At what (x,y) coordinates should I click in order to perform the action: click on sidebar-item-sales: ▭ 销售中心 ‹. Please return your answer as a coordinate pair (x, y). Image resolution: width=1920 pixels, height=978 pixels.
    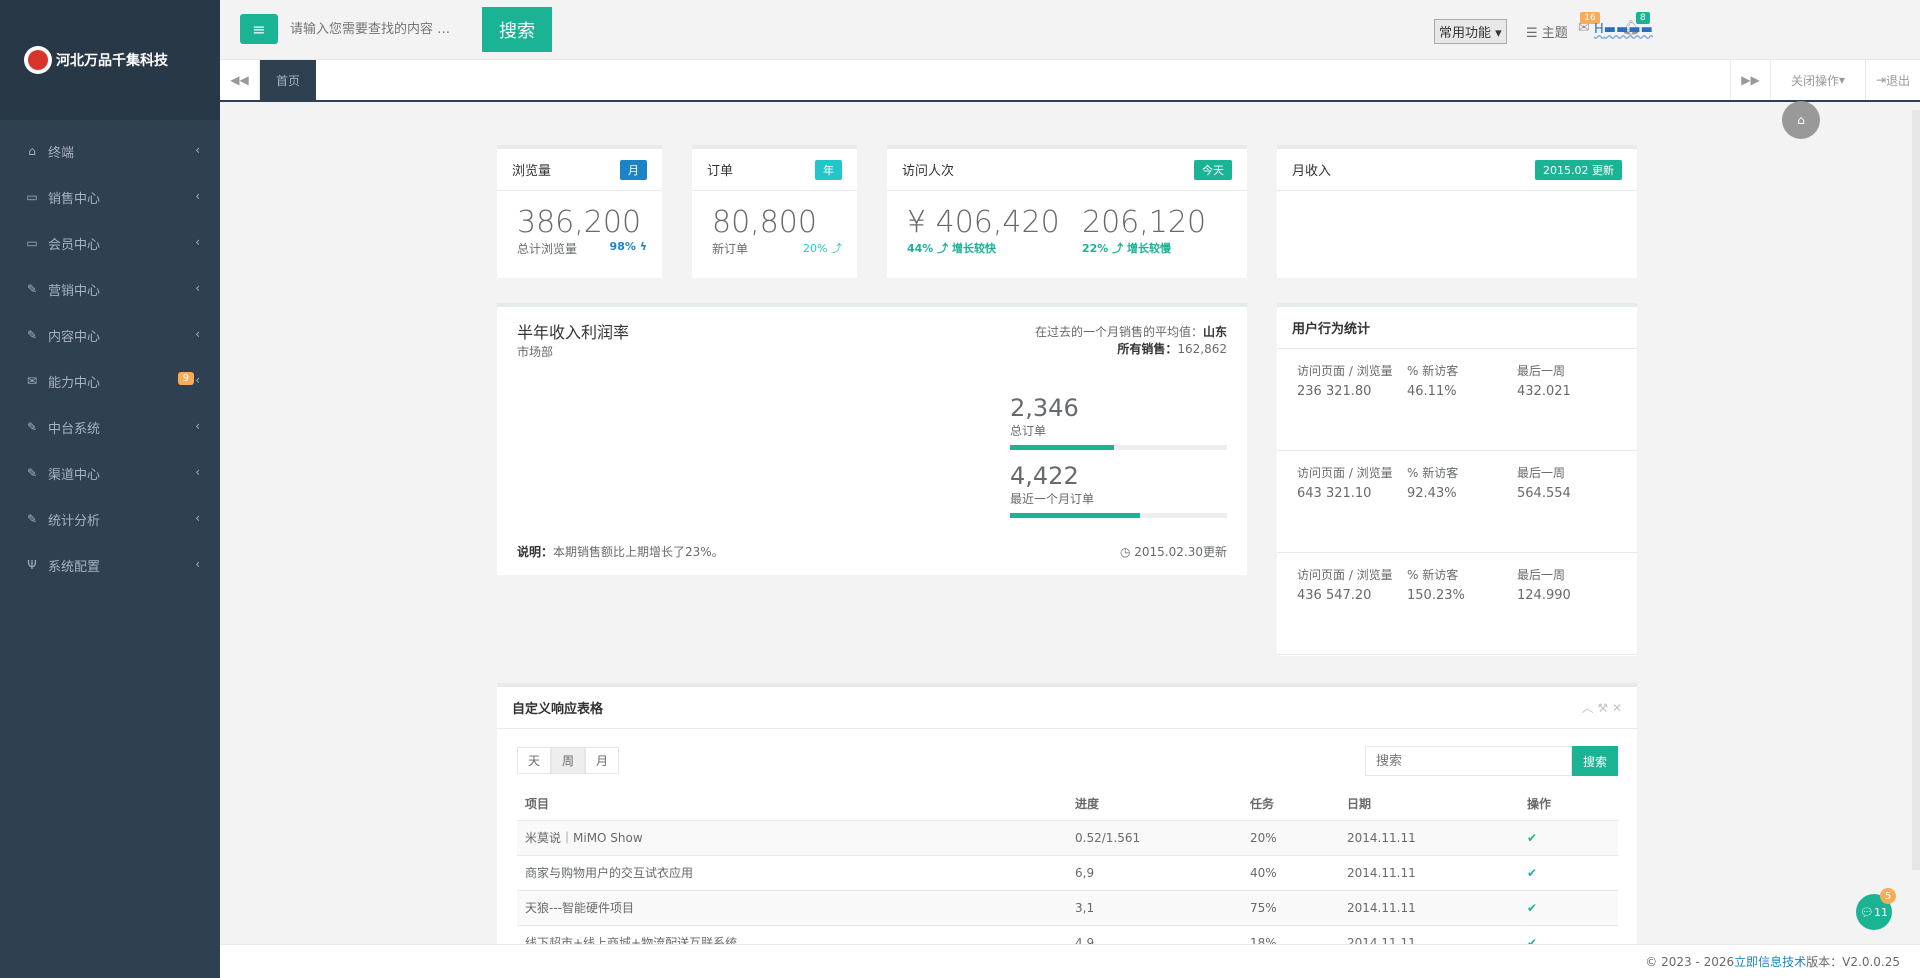
    Looking at the image, I should click on (110, 197).